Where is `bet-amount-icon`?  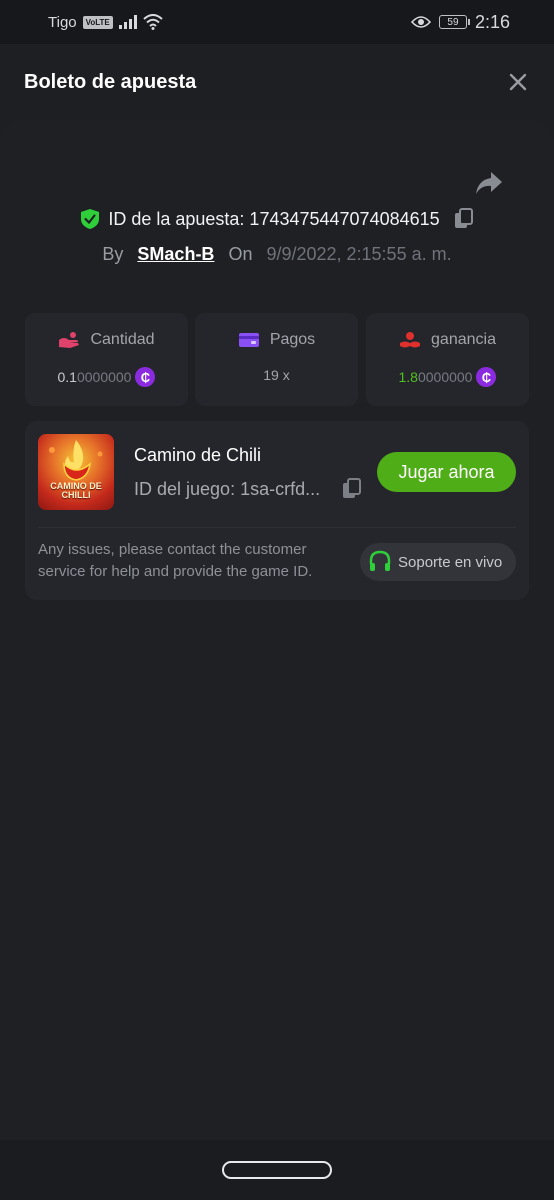
bet-amount-icon is located at coordinates (69, 340).